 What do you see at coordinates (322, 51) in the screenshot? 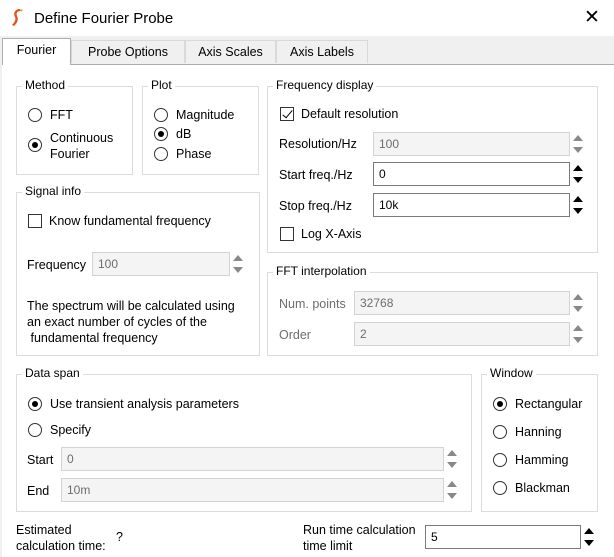
I see `tab-axis-labels: Axis Labels` at bounding box center [322, 51].